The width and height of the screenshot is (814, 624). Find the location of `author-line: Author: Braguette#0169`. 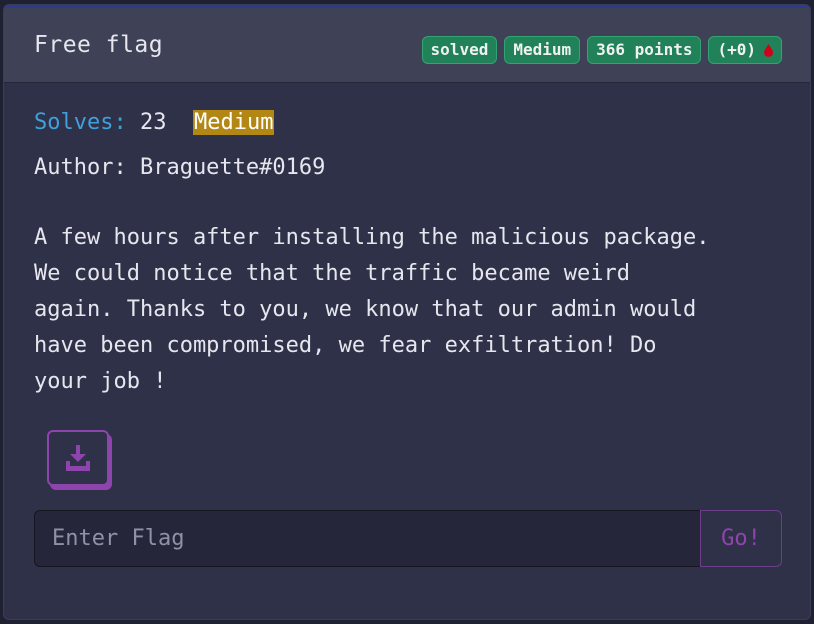

author-line: Author: Braguette#0169 is located at coordinates (180, 167).